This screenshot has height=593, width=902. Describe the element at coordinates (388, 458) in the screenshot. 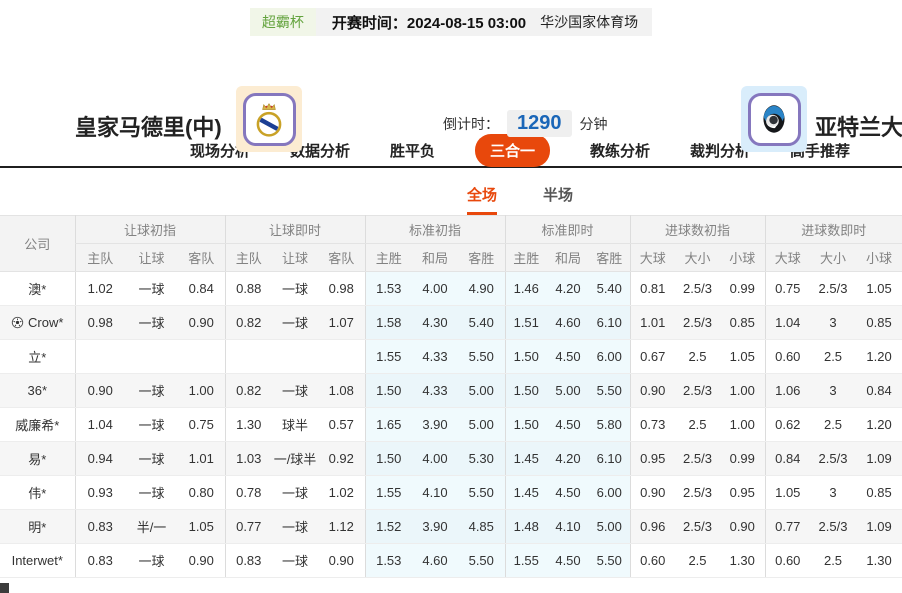

I see `odds-cell-result_initial: 1.50` at that location.